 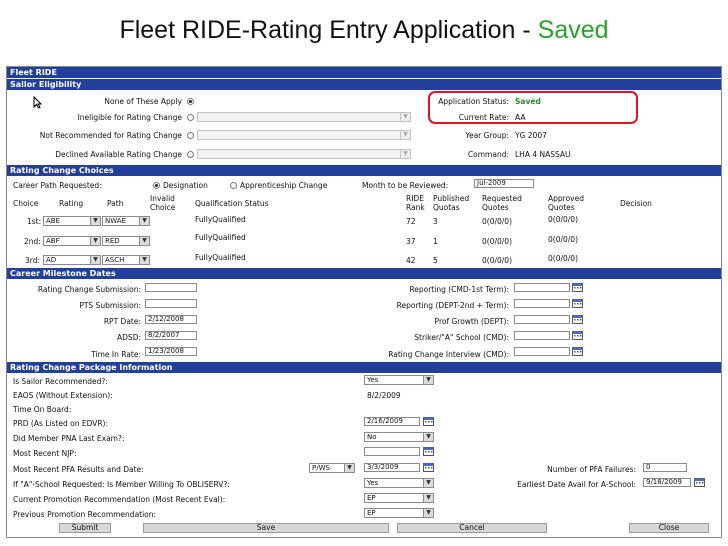 What do you see at coordinates (304, 117) in the screenshot?
I see `ineligible-reason-select: ▼` at bounding box center [304, 117].